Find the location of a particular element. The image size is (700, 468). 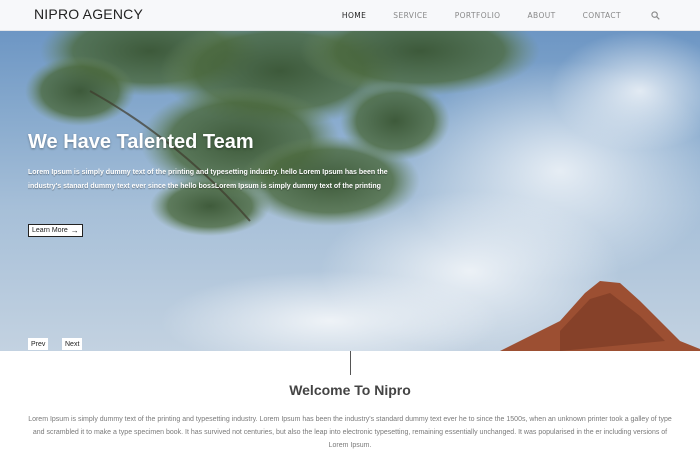

hero-title: We Have Talented Team is located at coordinates (141, 142).